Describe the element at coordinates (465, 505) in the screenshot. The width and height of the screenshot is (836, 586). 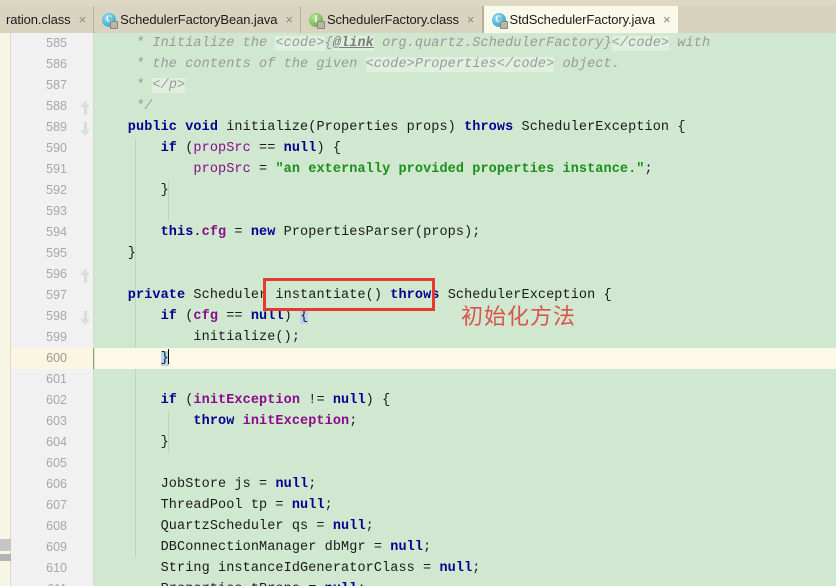
I see `code-line: ThreadPool tp = null;` at that location.